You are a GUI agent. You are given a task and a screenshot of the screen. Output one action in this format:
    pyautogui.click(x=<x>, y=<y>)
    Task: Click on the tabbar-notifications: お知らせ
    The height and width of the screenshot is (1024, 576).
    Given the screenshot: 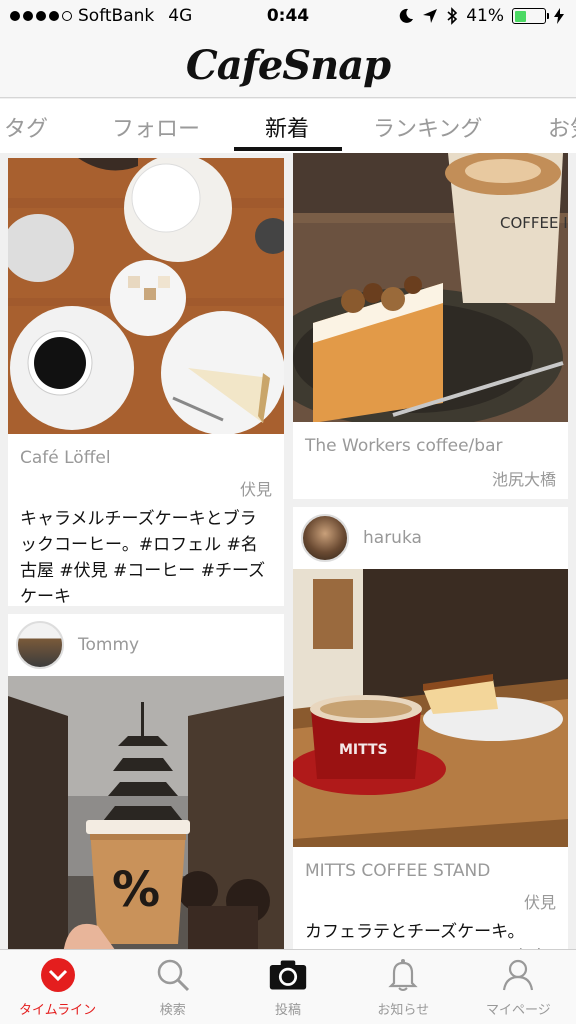 What is the action you would take?
    pyautogui.click(x=403, y=987)
    